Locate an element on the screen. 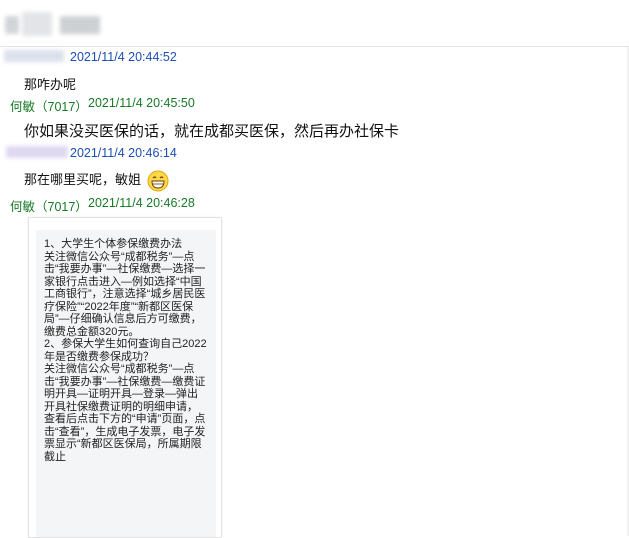 Image resolution: width=629 pixels, height=538 pixels. message-text: 那在哪里买呢，敏姐 is located at coordinates (83, 179).